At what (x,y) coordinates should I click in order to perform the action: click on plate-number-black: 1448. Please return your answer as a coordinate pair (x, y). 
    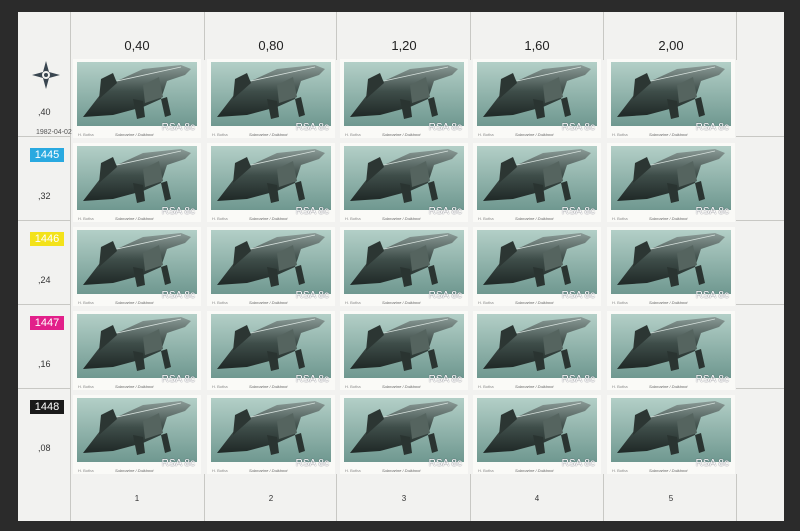
    Looking at the image, I should click on (47, 407).